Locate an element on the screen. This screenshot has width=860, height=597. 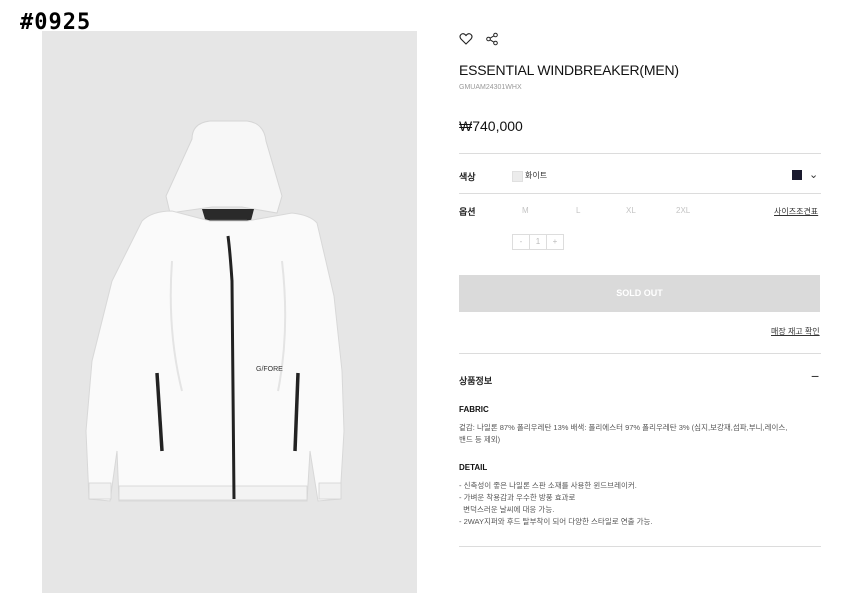
quantity-plus-button: + is located at coordinates (554, 242).